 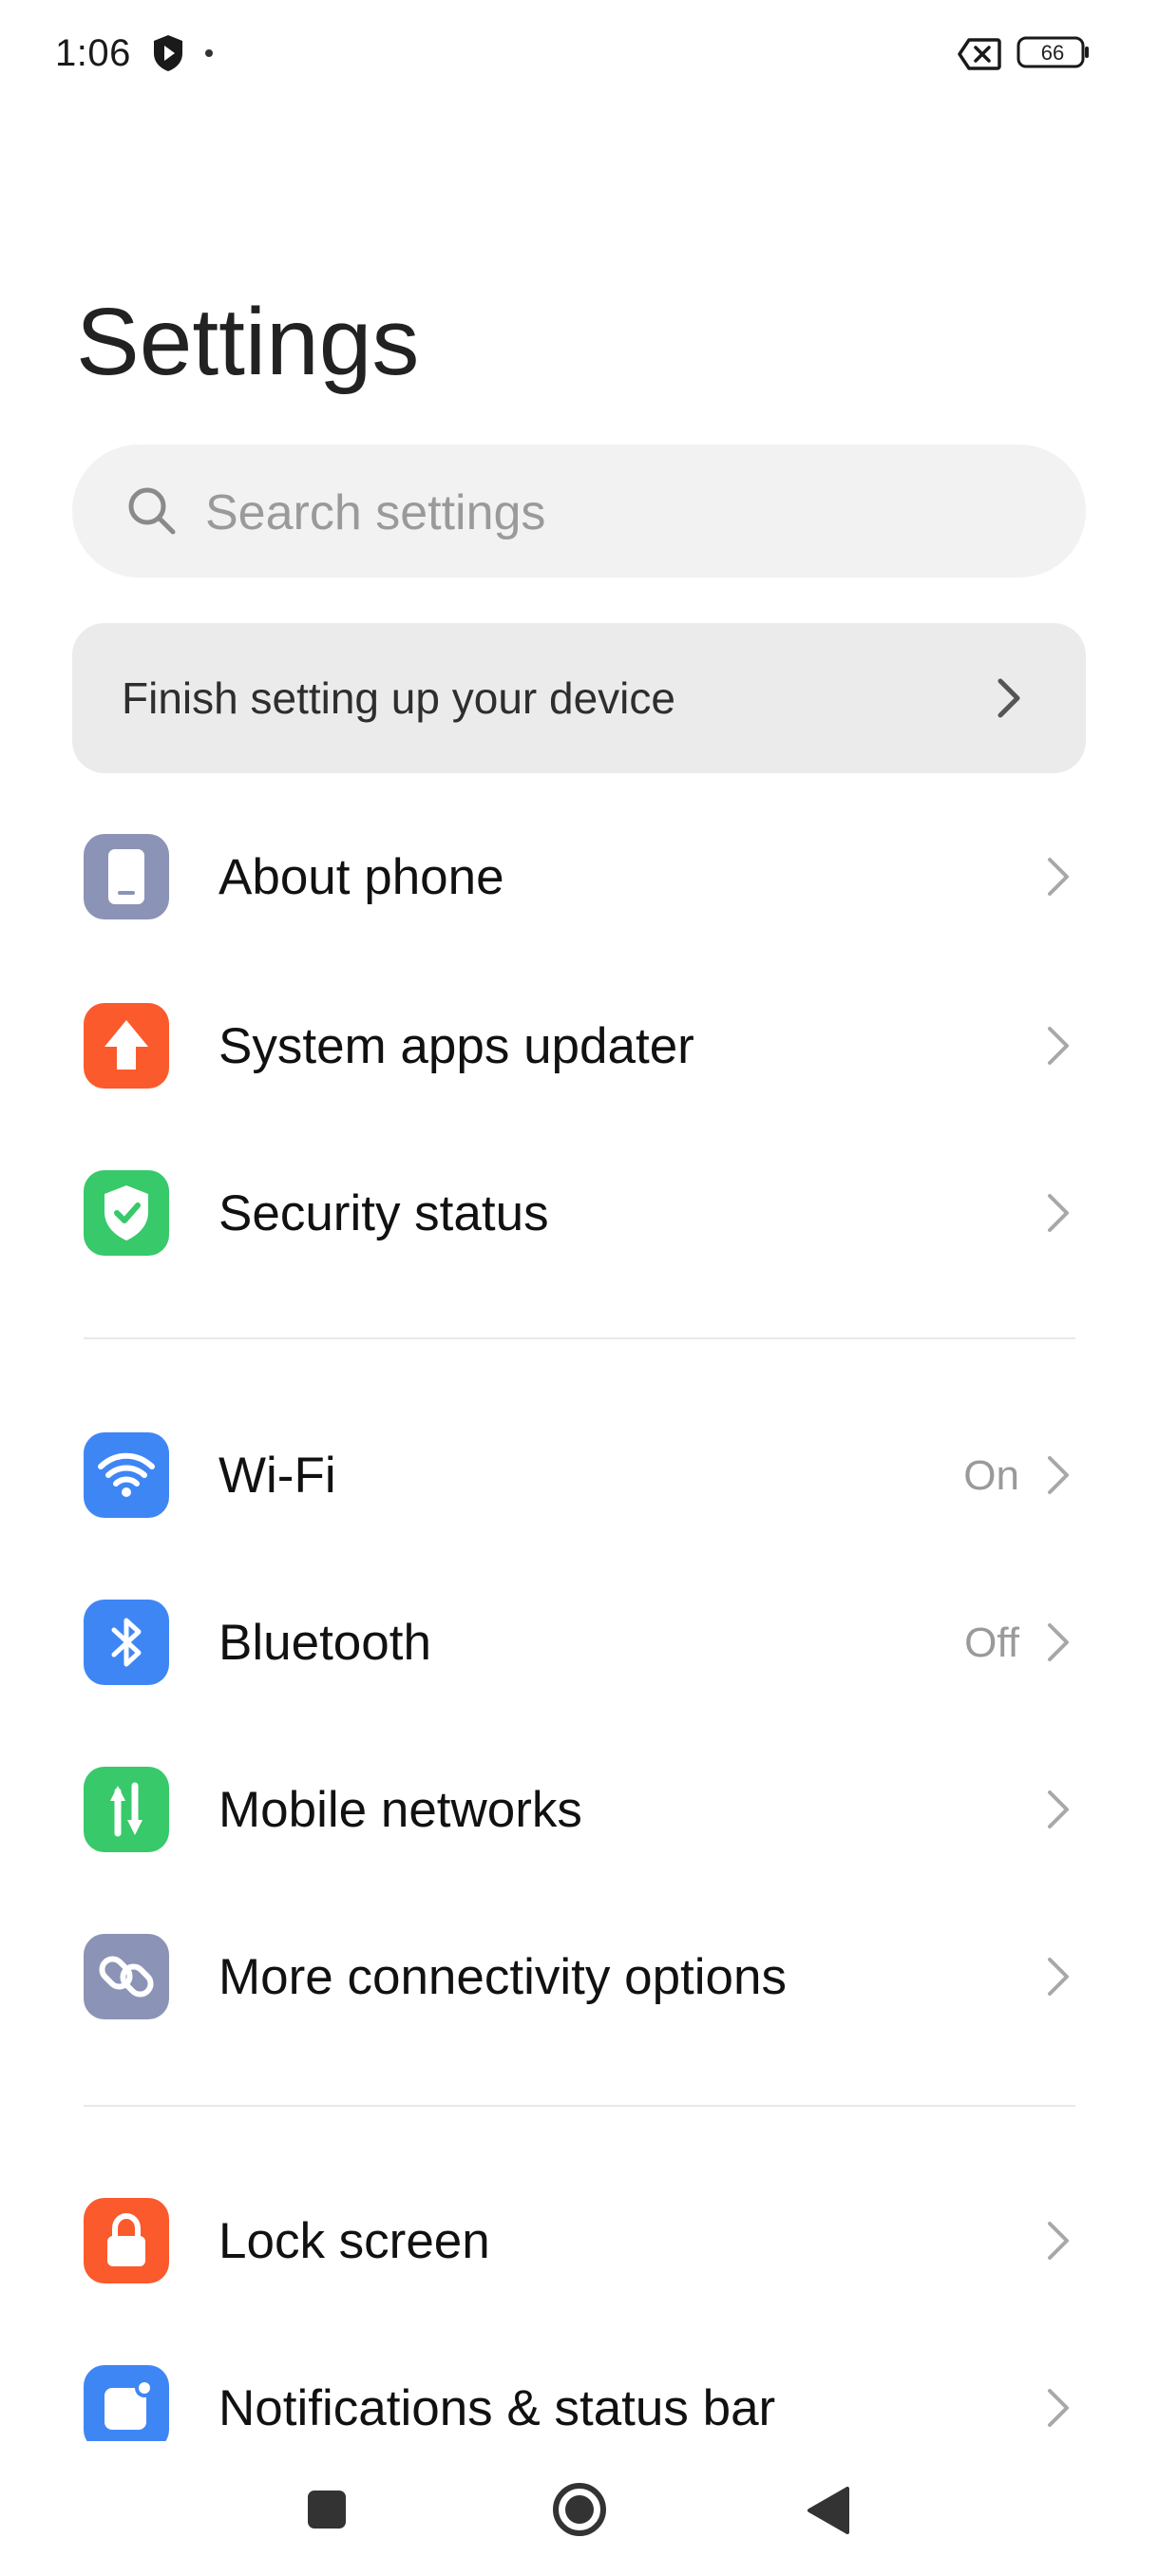 What do you see at coordinates (126, 1046) in the screenshot?
I see `arrow-up-icon` at bounding box center [126, 1046].